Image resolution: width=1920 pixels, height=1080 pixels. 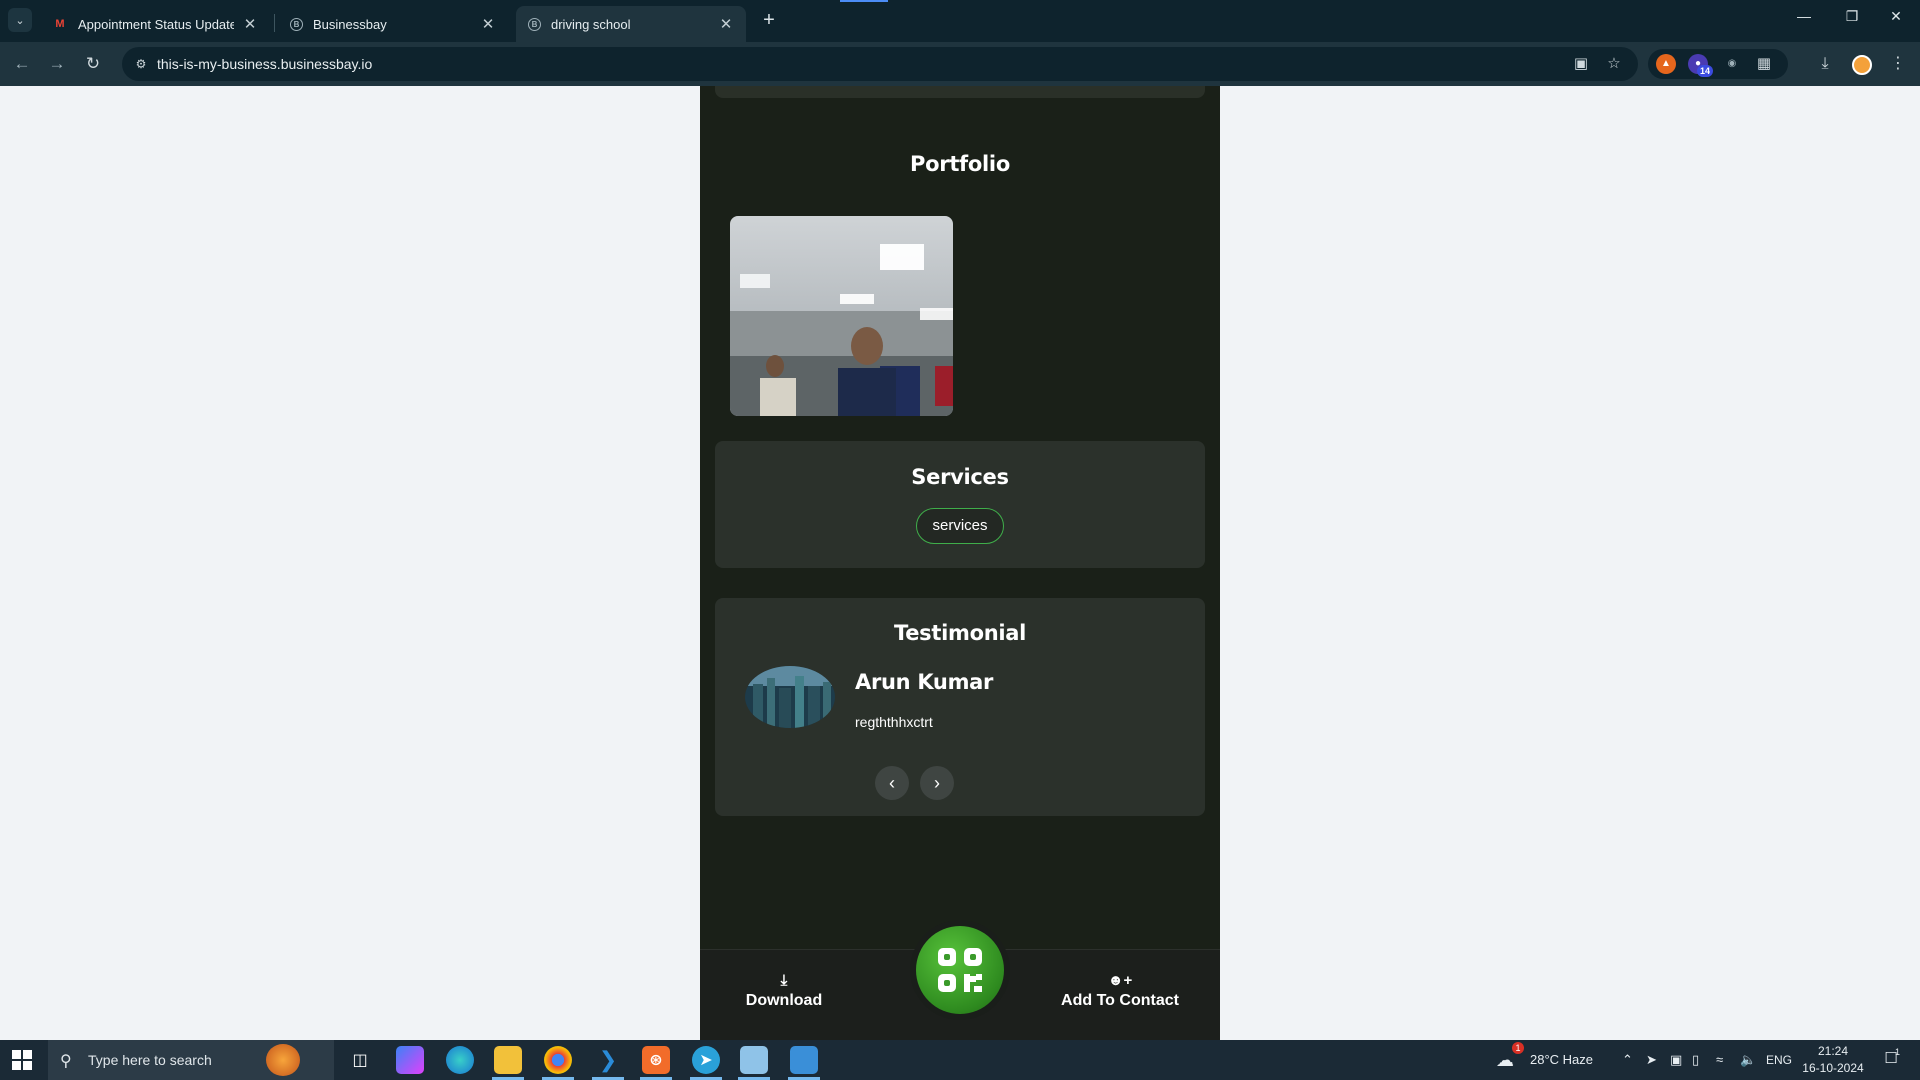 What do you see at coordinates (66, 1061) in the screenshot?
I see `search-icon: ⚲` at bounding box center [66, 1061].